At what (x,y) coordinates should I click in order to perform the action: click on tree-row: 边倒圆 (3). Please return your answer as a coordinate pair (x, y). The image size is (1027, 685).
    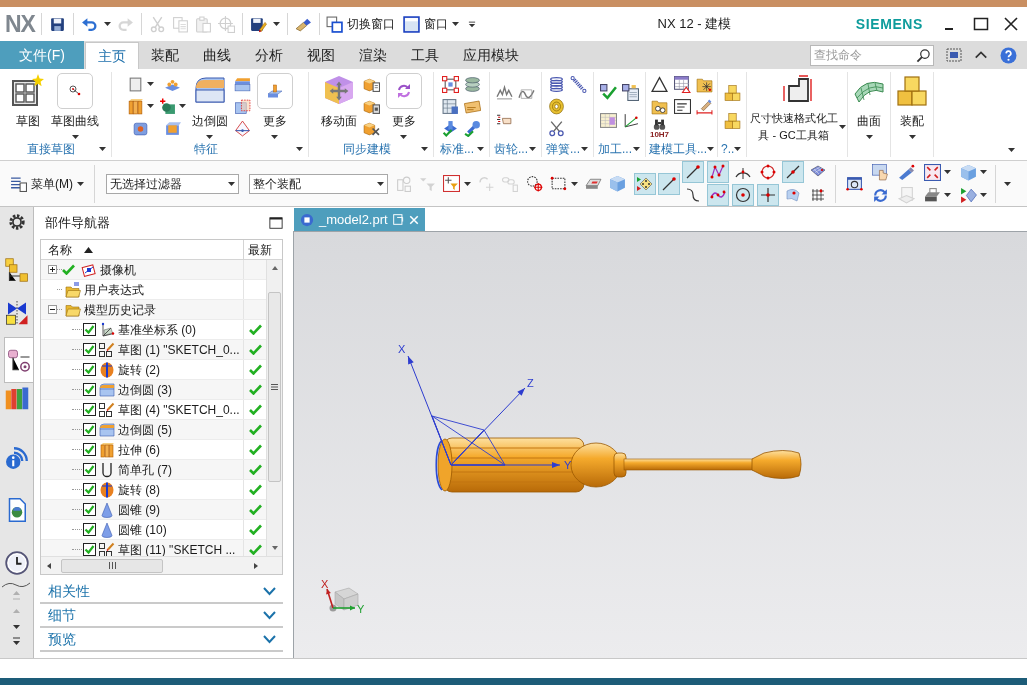
    Looking at the image, I should click on (153, 390).